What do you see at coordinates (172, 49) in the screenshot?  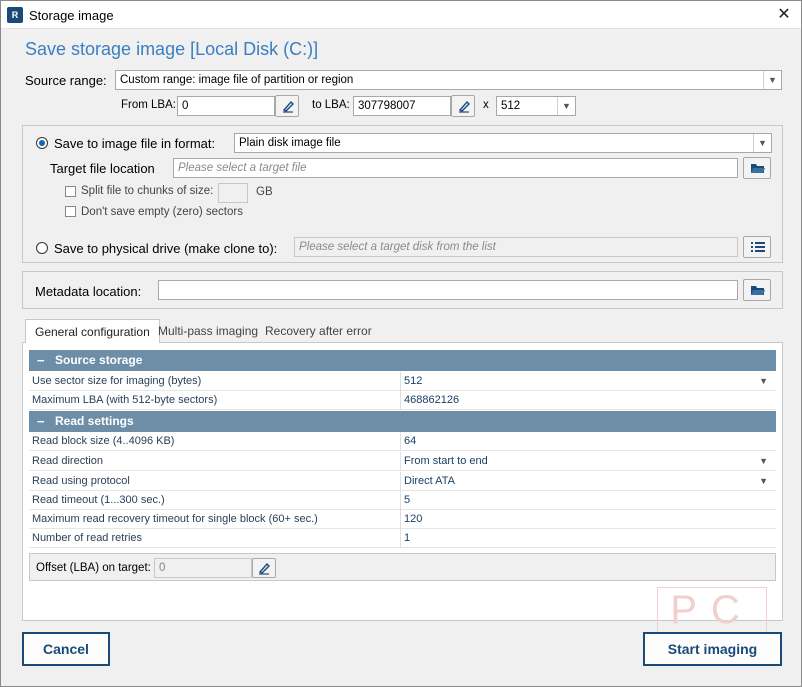 I see `page-title: Save storage image [Local Disk (C:)]` at bounding box center [172, 49].